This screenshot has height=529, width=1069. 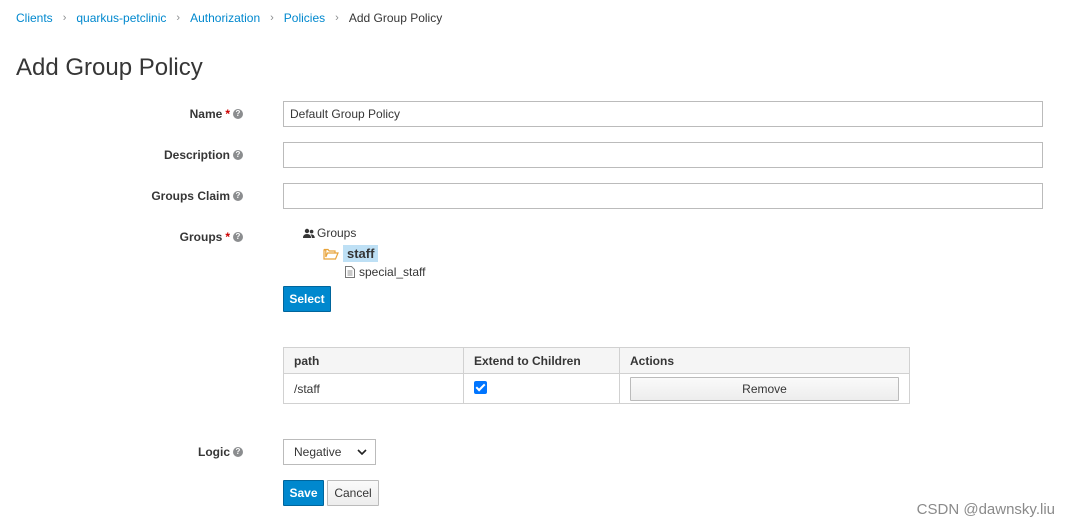 I want to click on actions-cell: Remove, so click(x=764, y=388).